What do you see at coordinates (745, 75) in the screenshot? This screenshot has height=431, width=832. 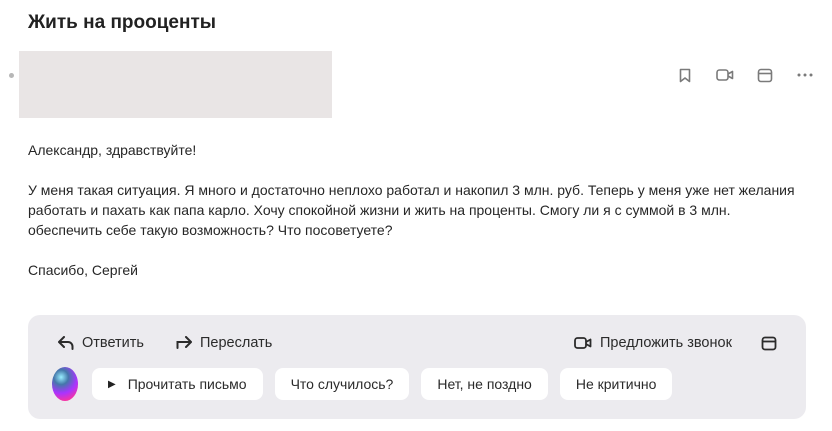 I see `message-toolbar` at bounding box center [745, 75].